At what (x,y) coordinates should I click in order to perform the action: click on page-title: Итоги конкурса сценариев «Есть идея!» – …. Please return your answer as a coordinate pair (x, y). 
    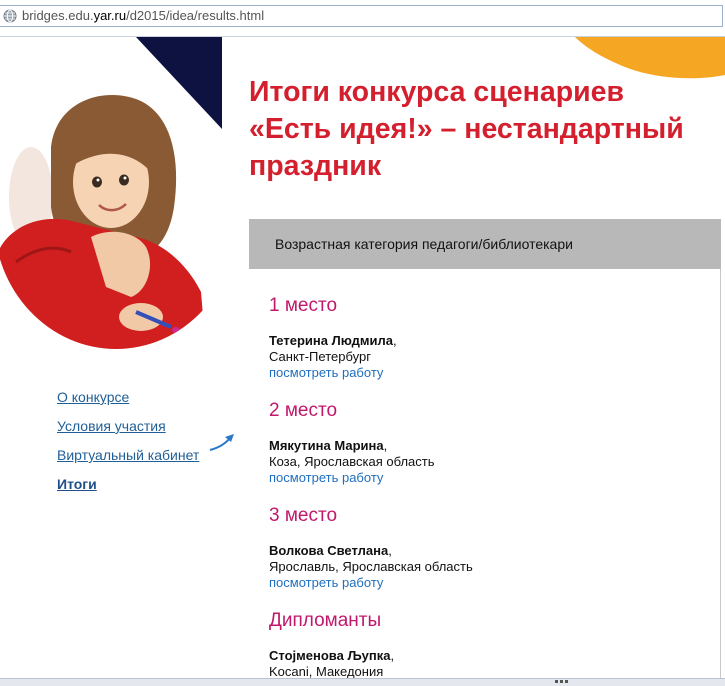
    Looking at the image, I should click on (466, 129).